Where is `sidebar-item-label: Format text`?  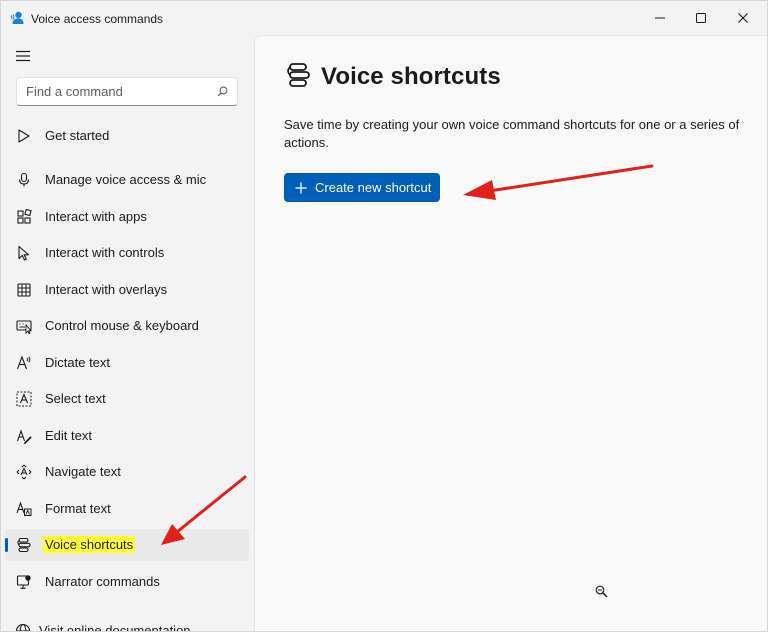 sidebar-item-label: Format text is located at coordinates (78, 508).